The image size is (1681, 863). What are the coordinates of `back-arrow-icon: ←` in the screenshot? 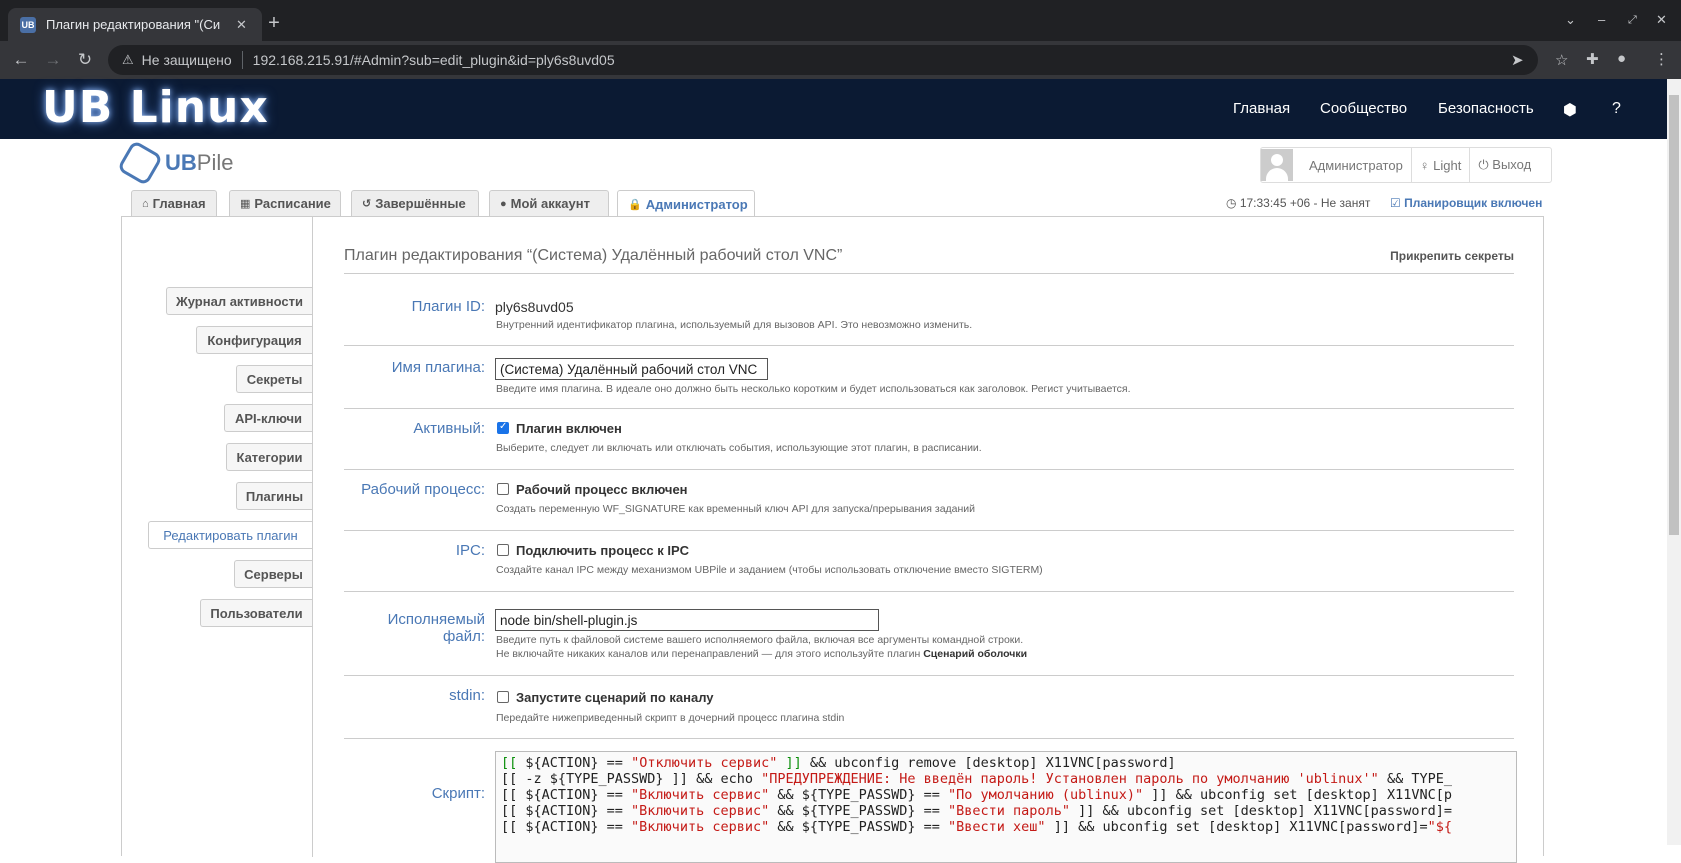 It's located at (21, 60).